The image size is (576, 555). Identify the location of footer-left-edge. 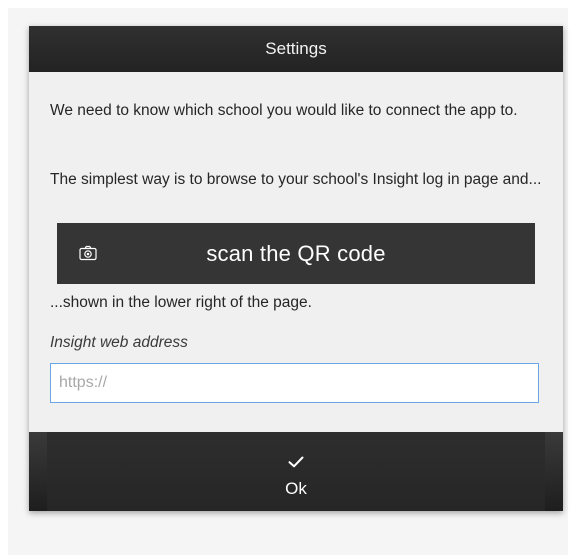
(38, 471).